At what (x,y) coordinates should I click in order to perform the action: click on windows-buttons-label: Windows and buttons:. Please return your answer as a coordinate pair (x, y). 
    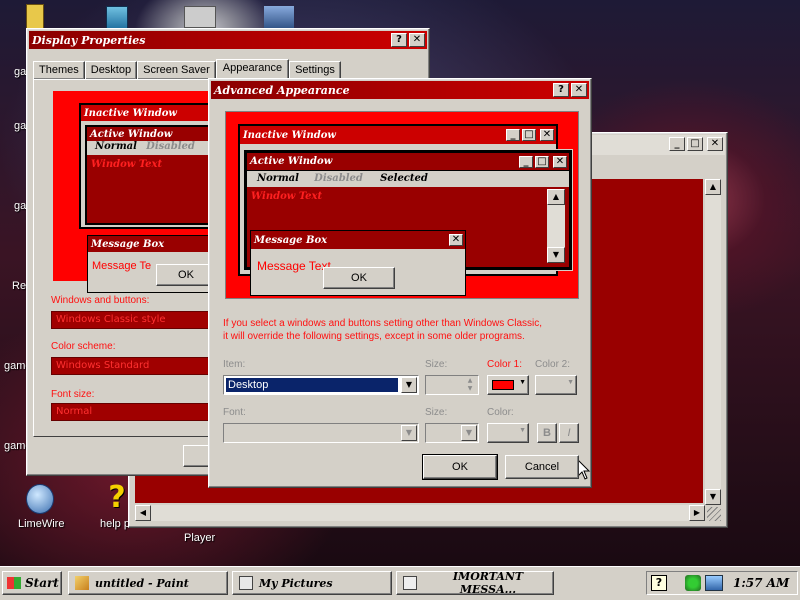
    Looking at the image, I should click on (100, 300).